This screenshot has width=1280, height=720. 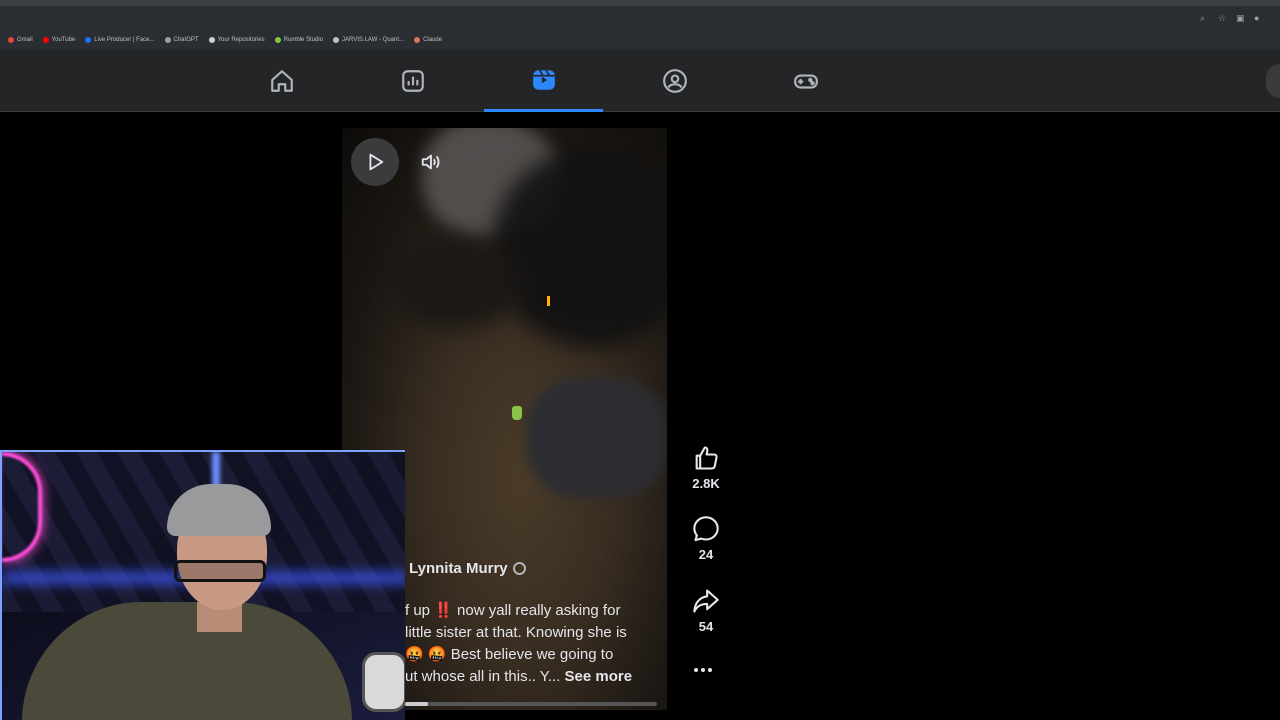 I want to click on bookmark-item: Rumble Studio, so click(x=299, y=40).